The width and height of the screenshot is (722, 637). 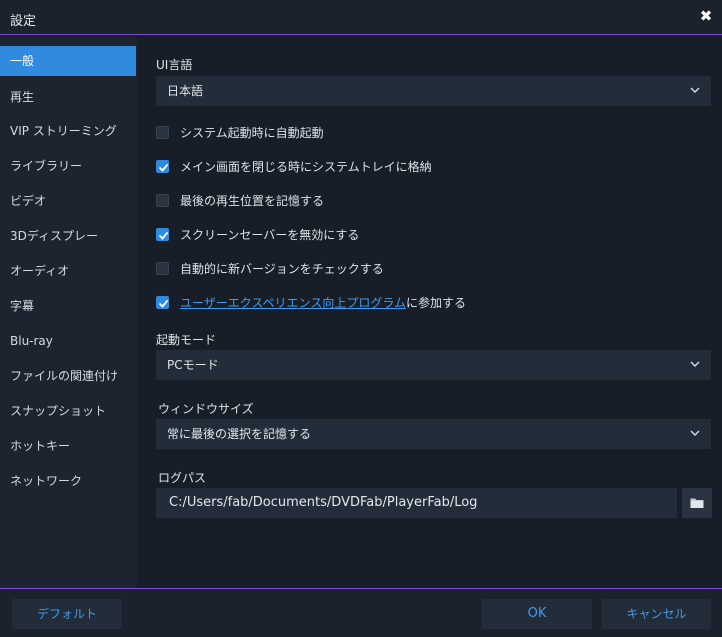 I want to click on window-size-label: ウィンドウサイズ, so click(x=206, y=409).